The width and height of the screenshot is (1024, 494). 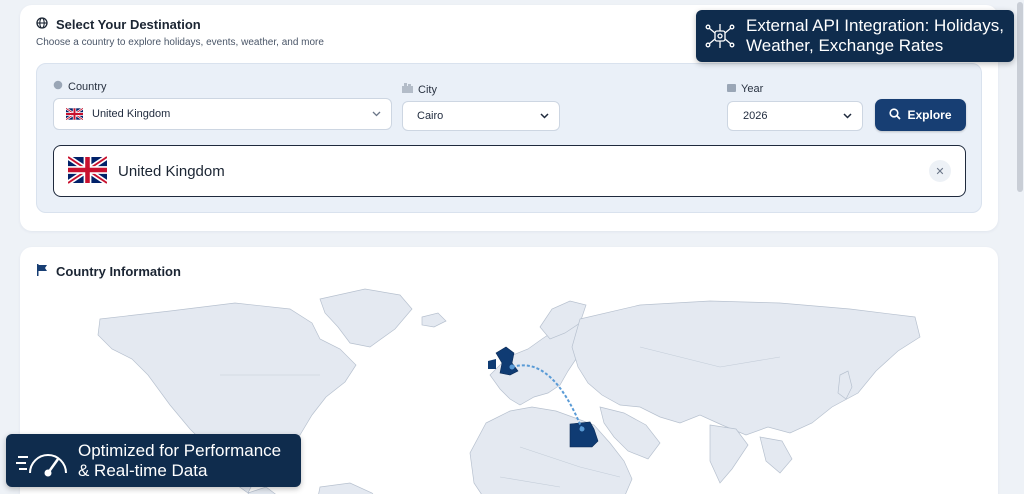 What do you see at coordinates (87, 86) in the screenshot?
I see `country-label: Country` at bounding box center [87, 86].